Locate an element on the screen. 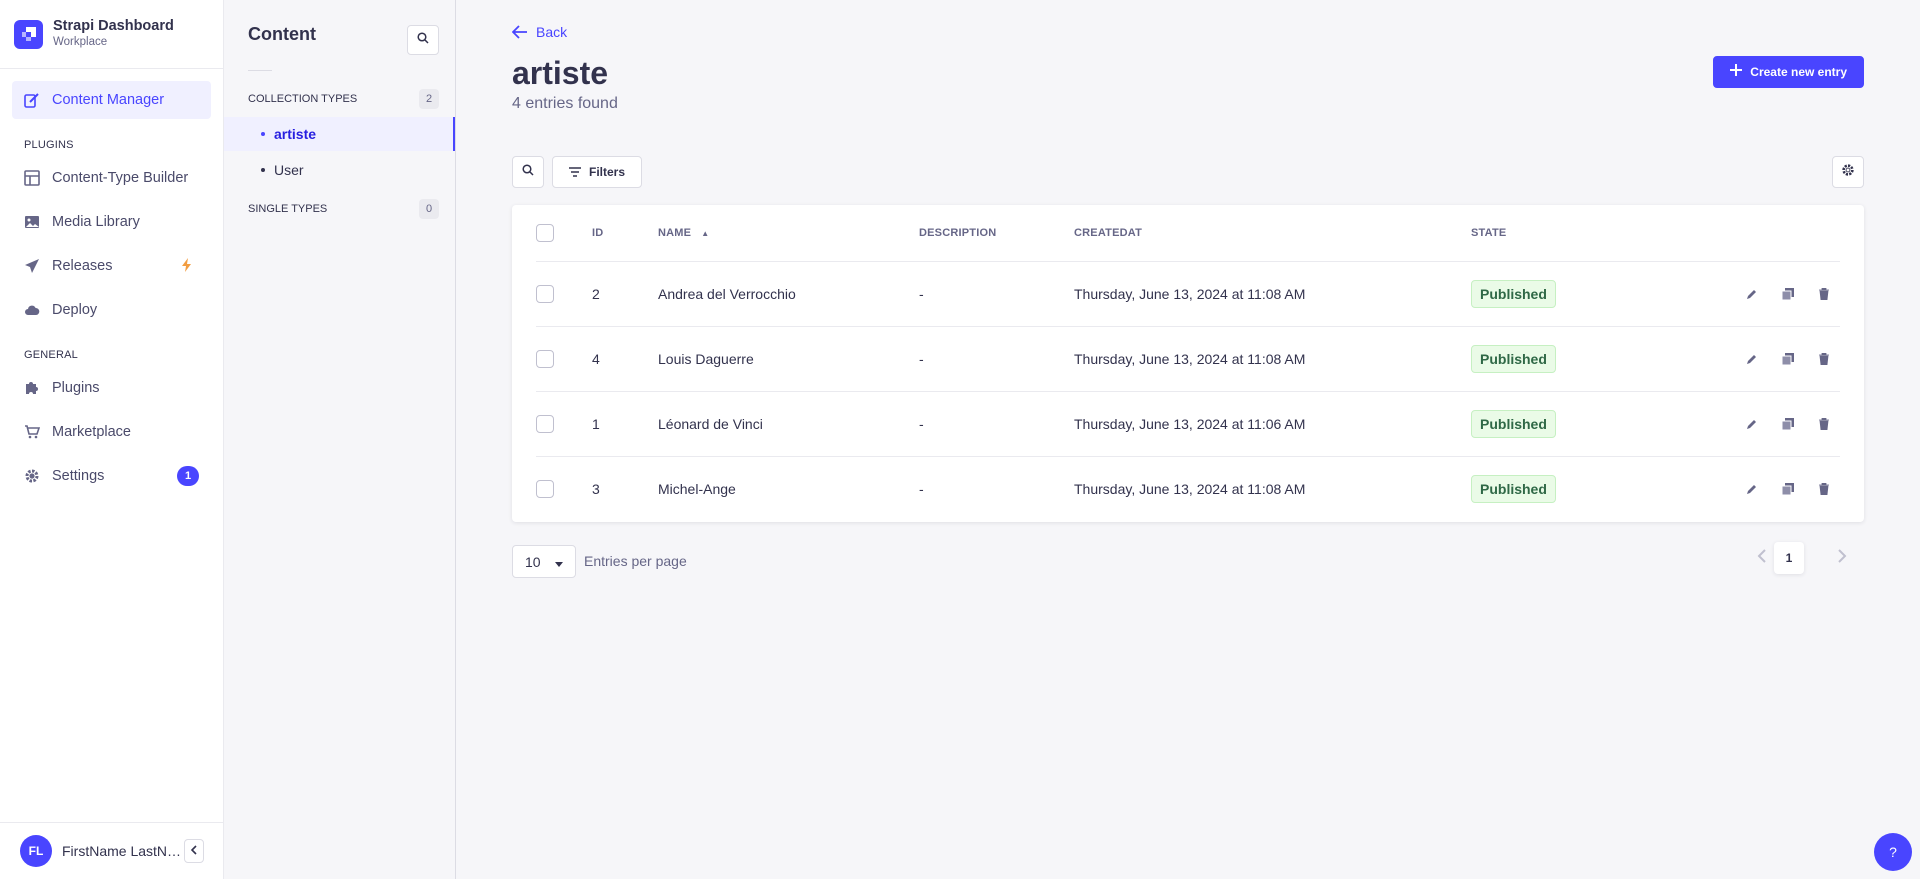  subnav-item-user: User is located at coordinates (339, 170).